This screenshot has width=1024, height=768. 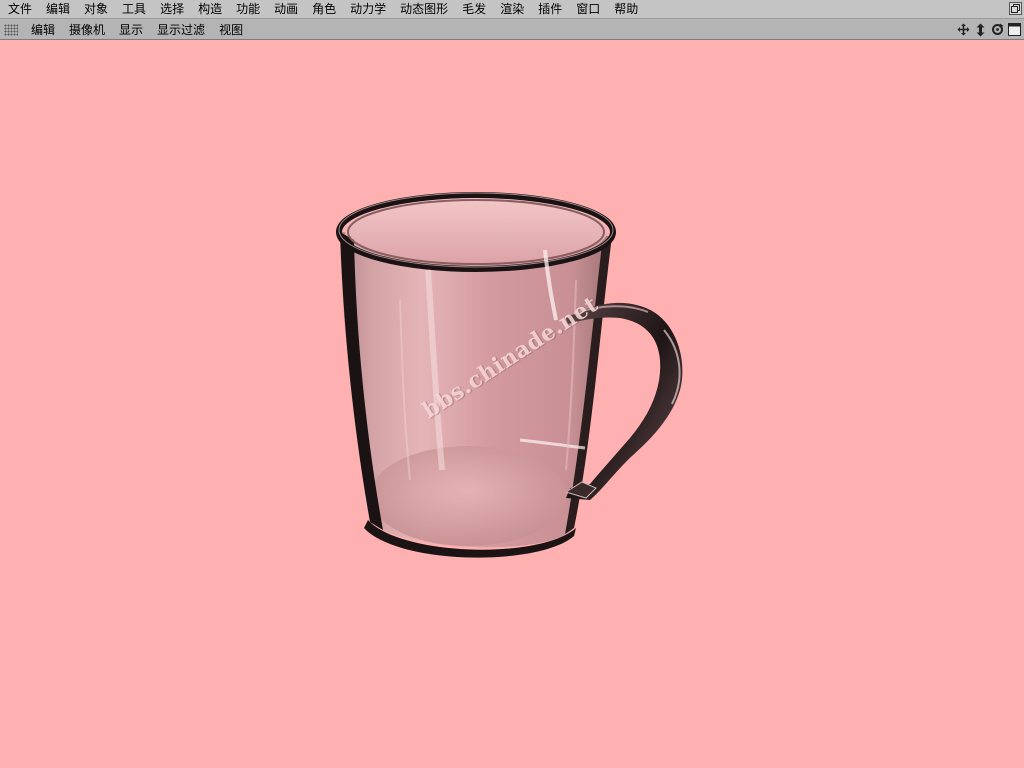 I want to click on drag-grip-icon, so click(x=11, y=29).